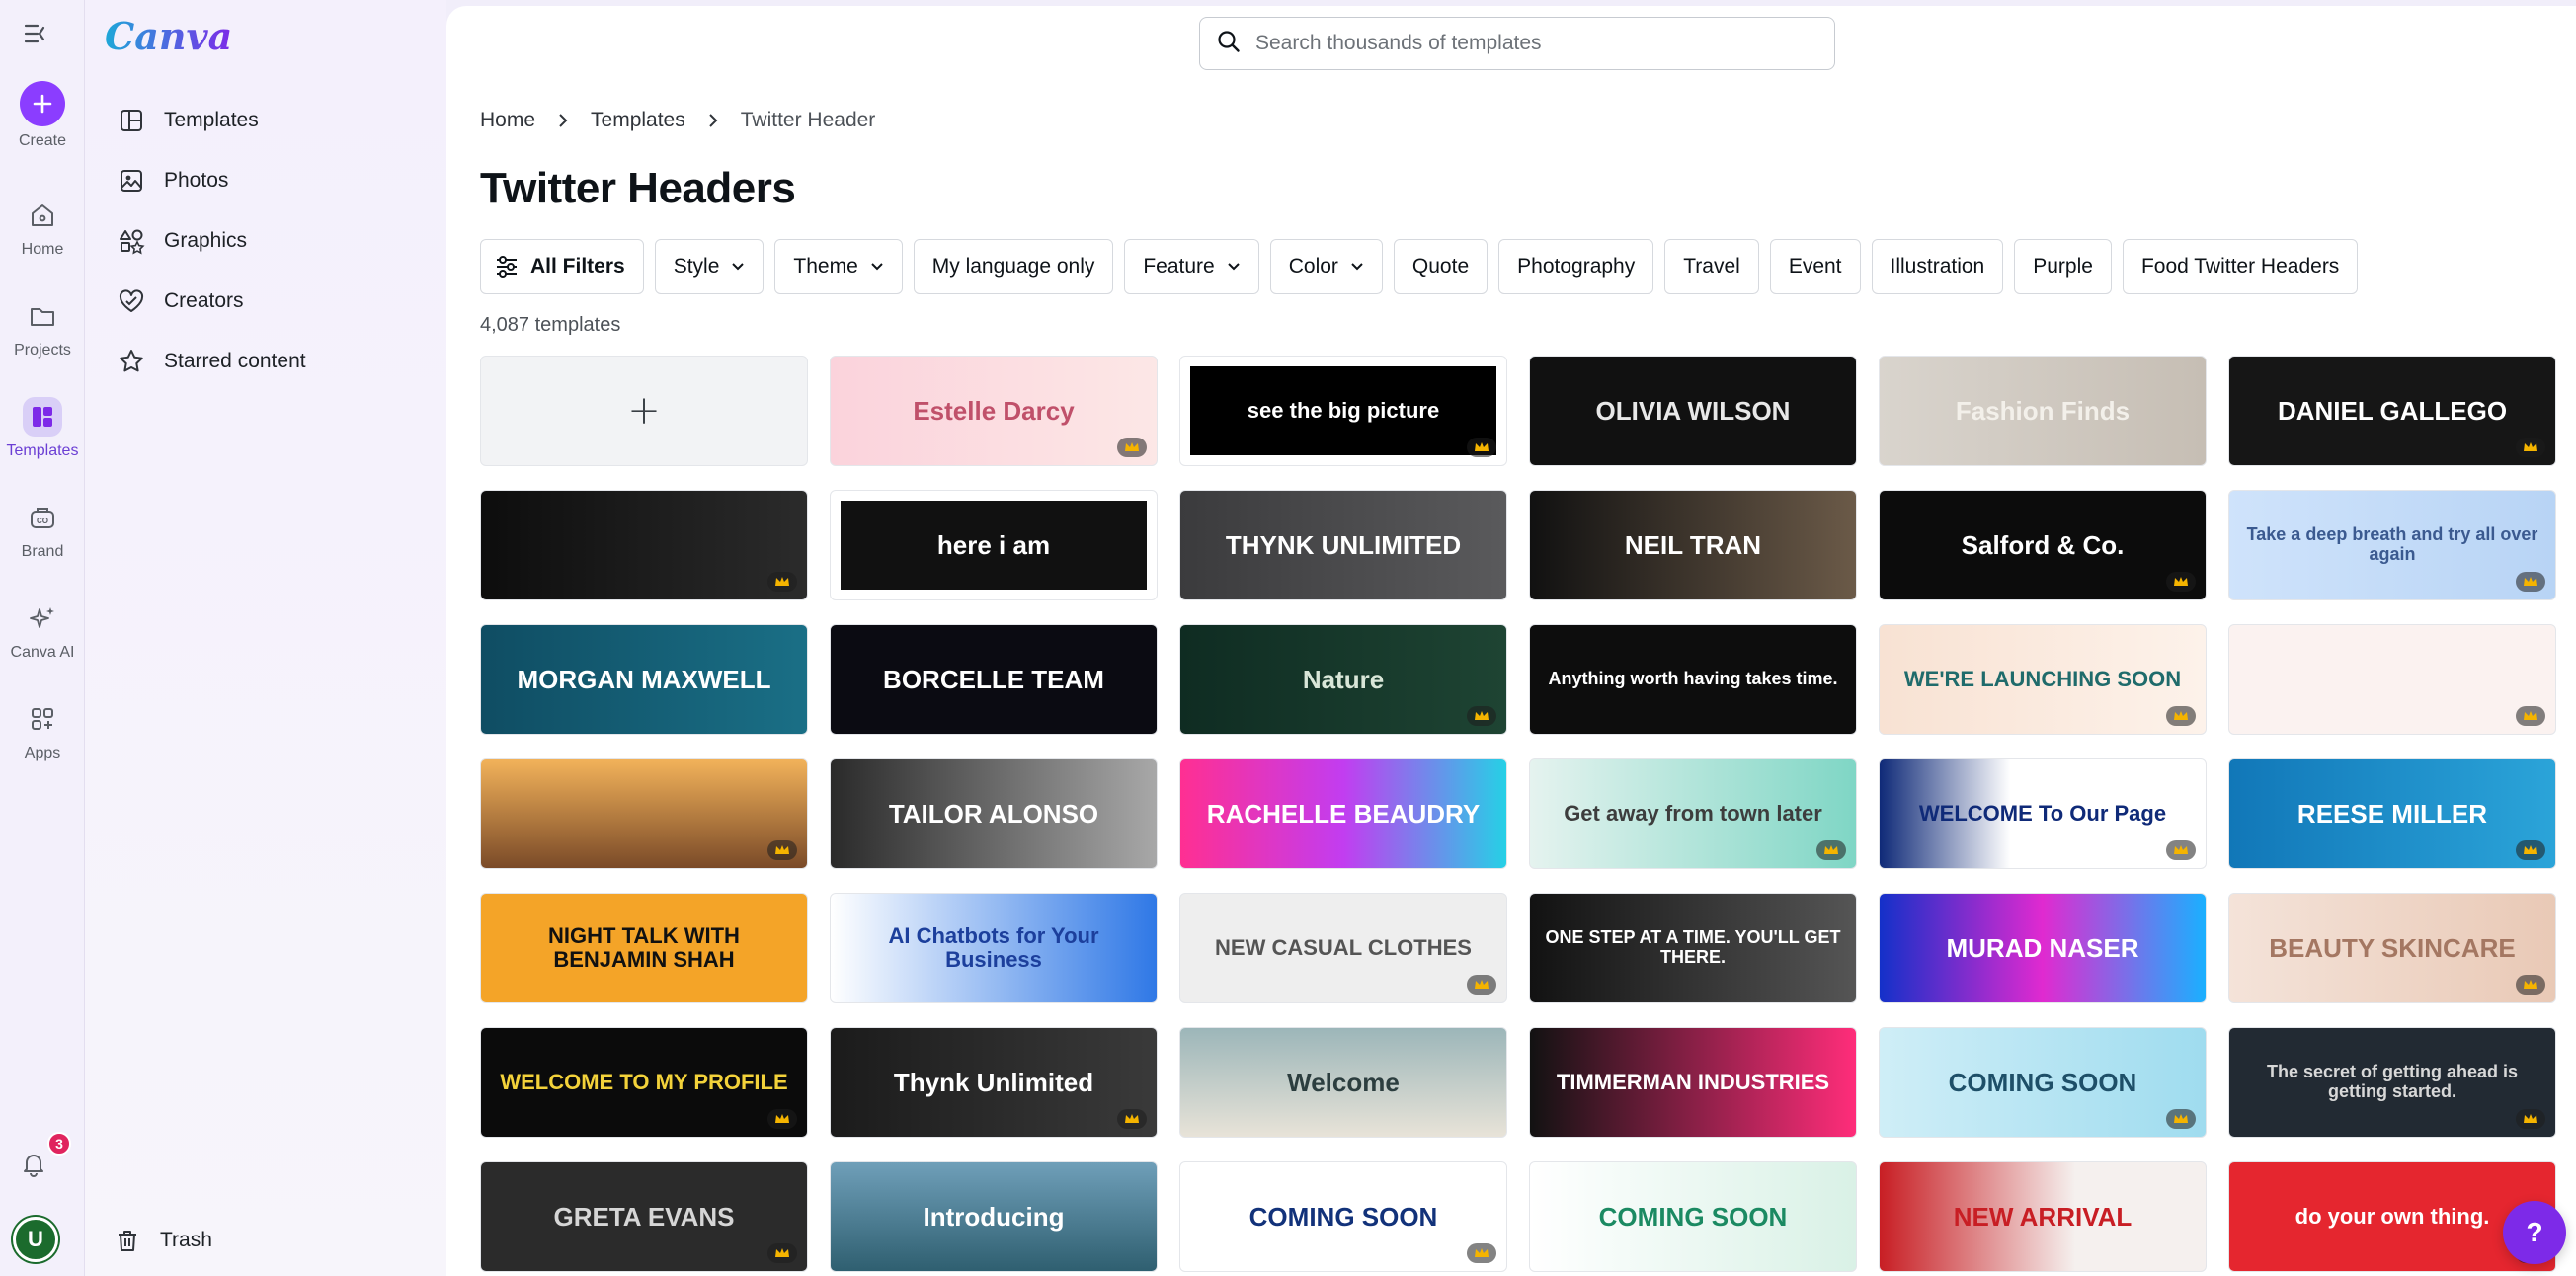 This screenshot has width=2576, height=1276. Describe the element at coordinates (507, 120) in the screenshot. I see `breadcrumb-home: Home` at that location.